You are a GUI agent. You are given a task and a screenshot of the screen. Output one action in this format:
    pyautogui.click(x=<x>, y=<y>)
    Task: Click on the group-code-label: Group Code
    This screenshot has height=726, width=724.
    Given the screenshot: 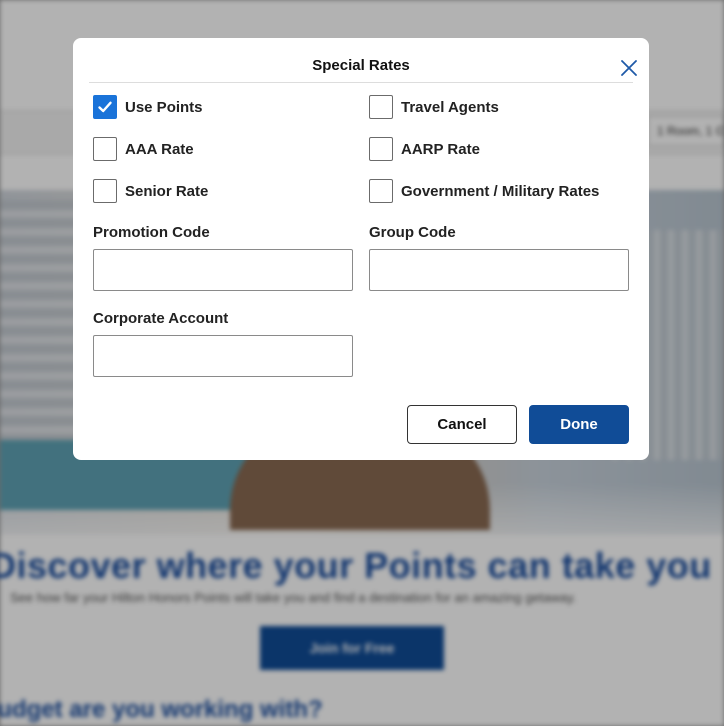 What is the action you would take?
    pyautogui.click(x=412, y=232)
    